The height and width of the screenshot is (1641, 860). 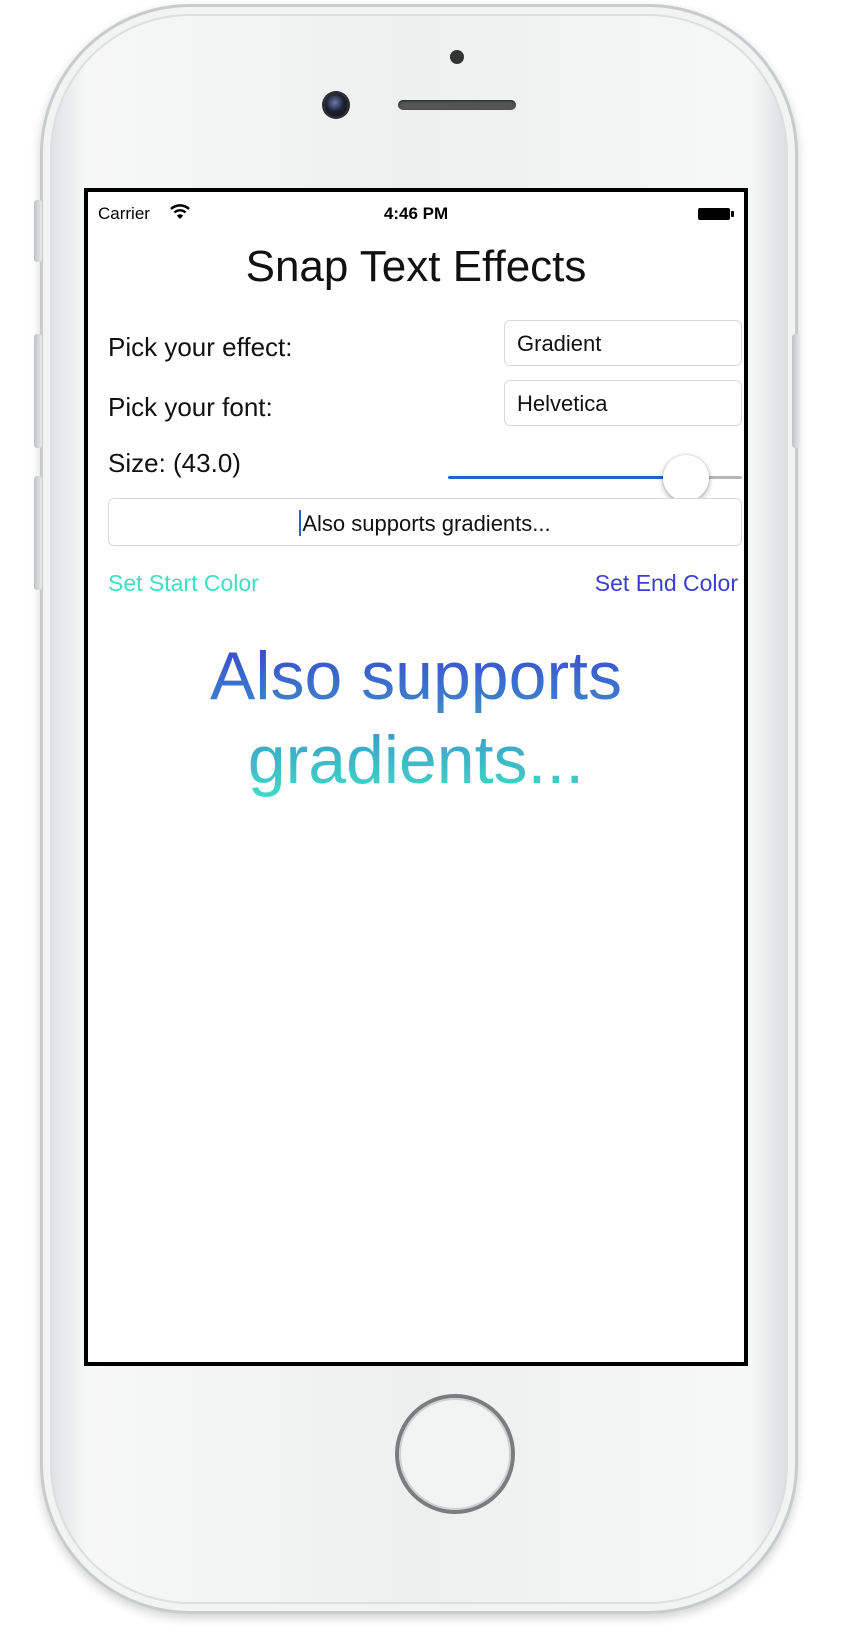 I want to click on font-picker-field: Helvetica, so click(x=623, y=403).